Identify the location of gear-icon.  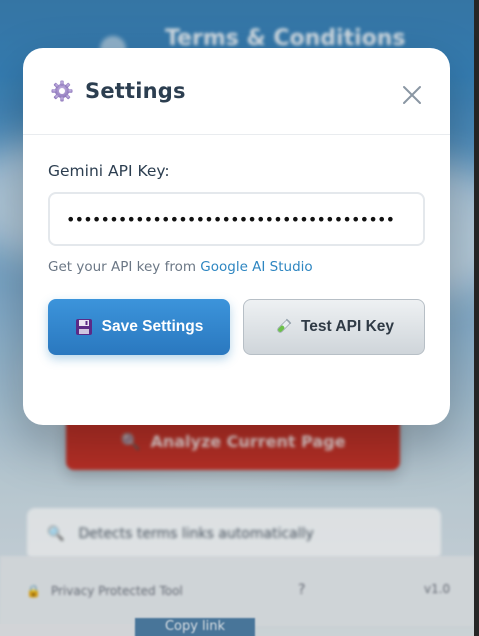
(62, 91).